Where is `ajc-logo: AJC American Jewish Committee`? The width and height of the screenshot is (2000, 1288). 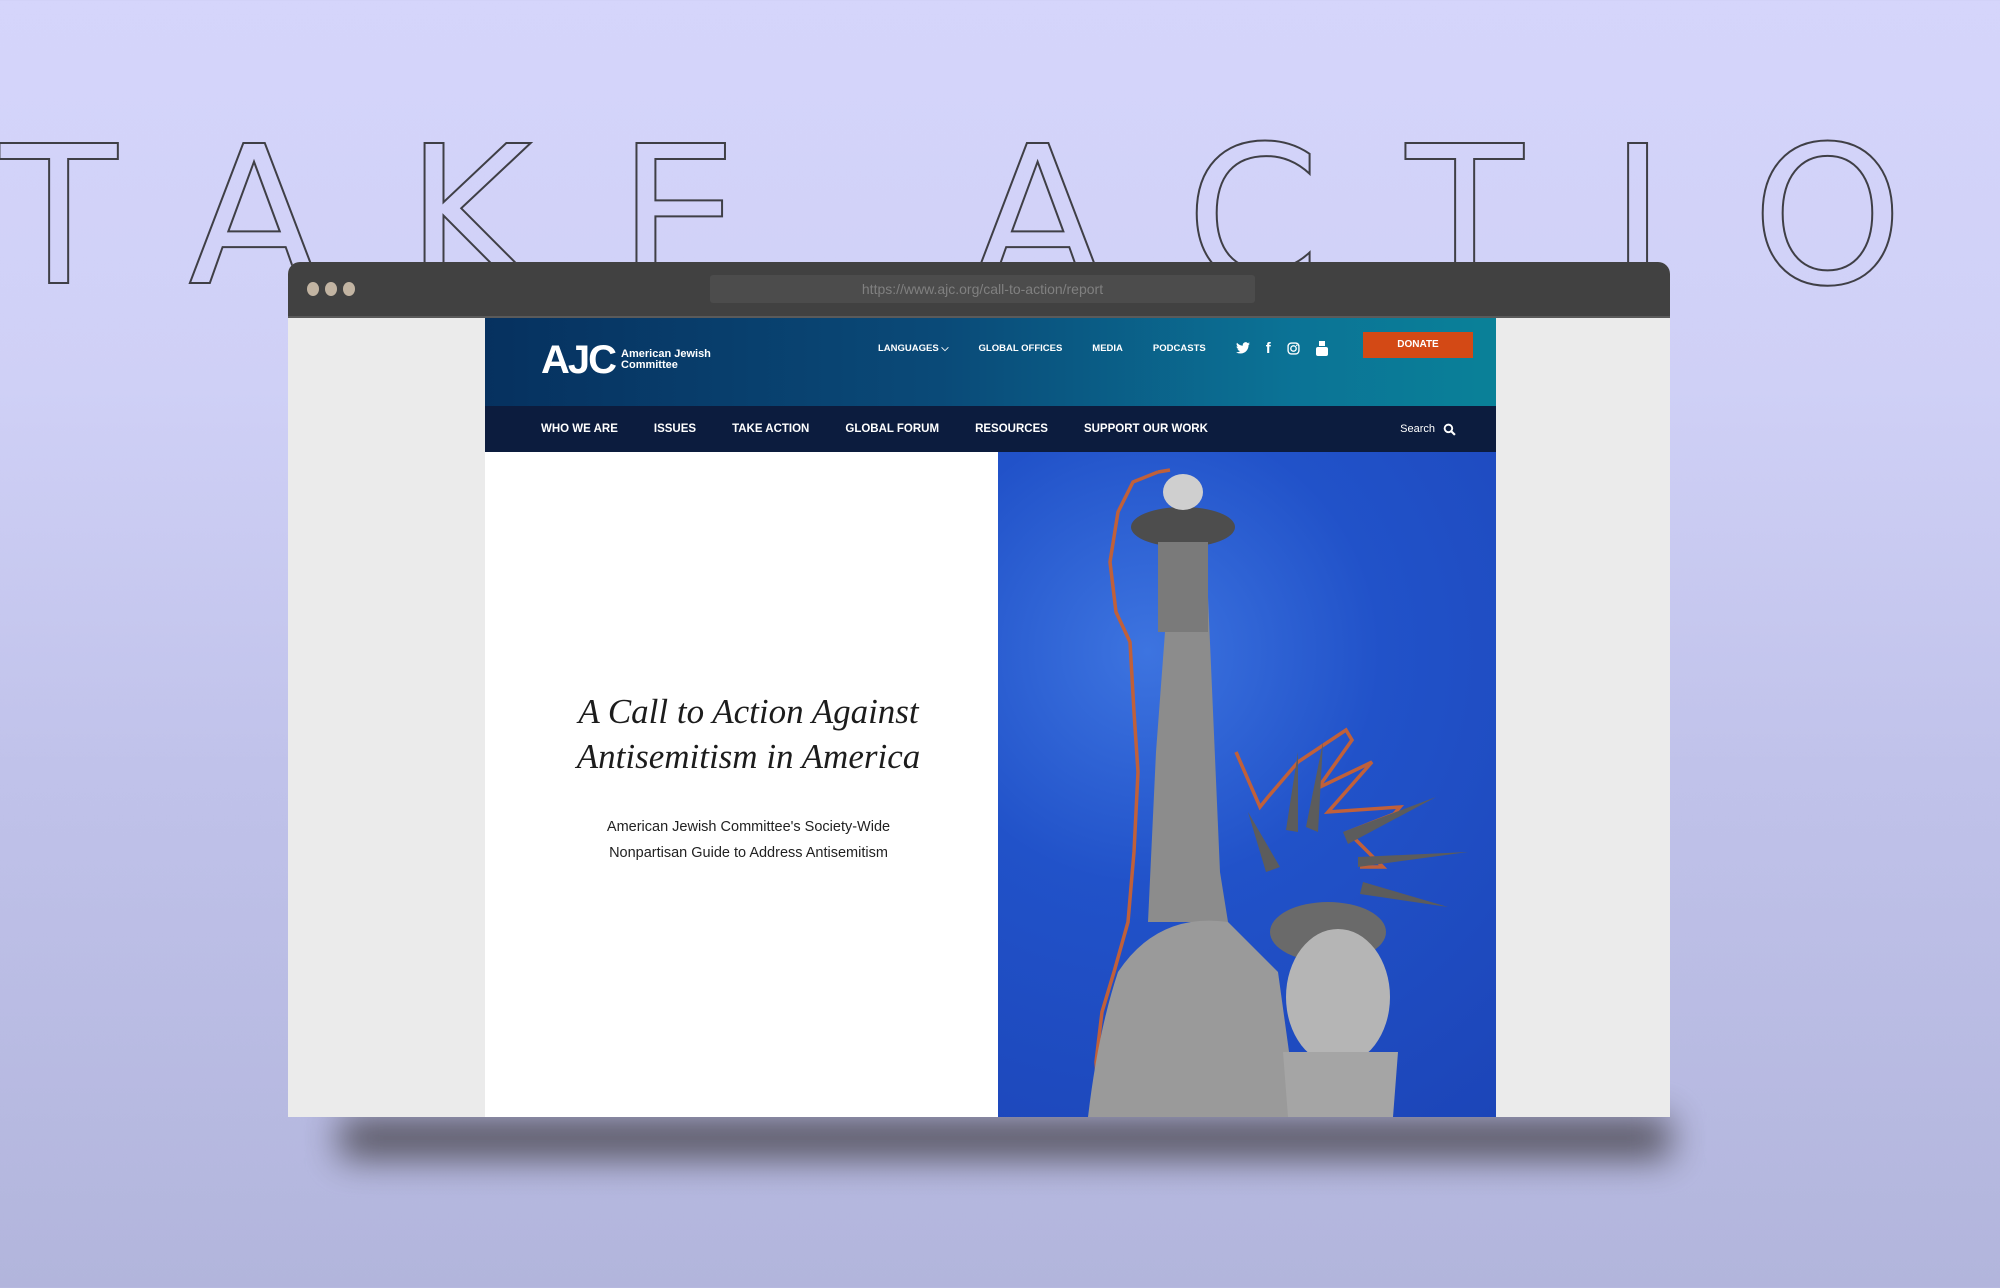 ajc-logo: AJC American Jewish Committee is located at coordinates (626, 360).